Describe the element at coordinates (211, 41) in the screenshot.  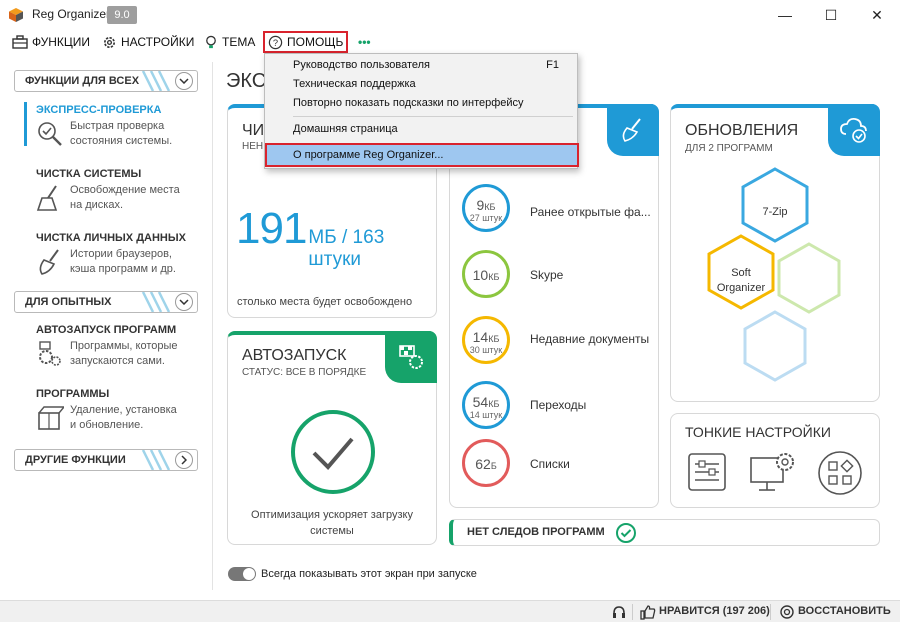
I see `lightbulb-icon` at that location.